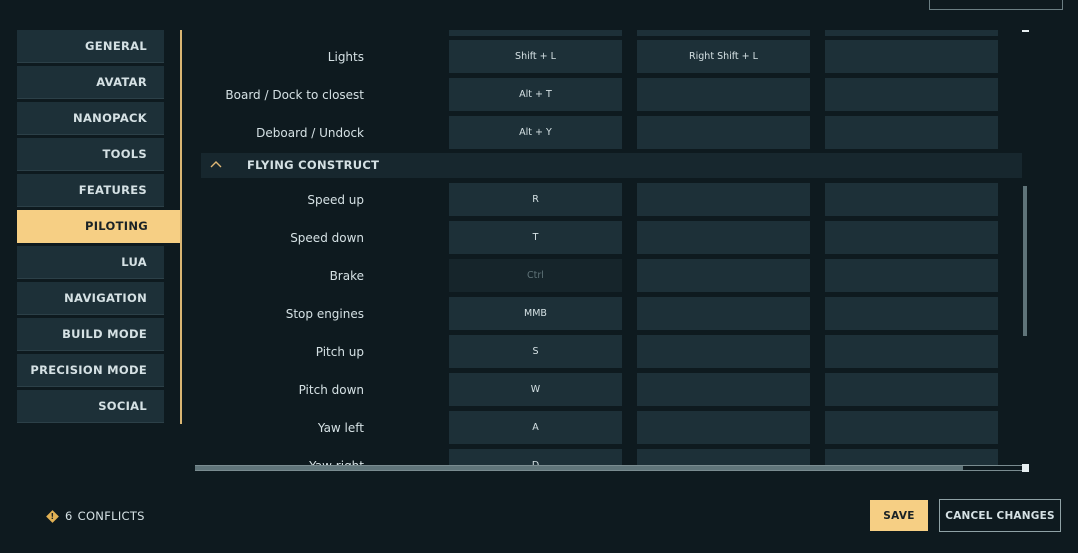  I want to click on binding-row-board-dock: Board / Dock to closest Alt + T, so click(611, 95).